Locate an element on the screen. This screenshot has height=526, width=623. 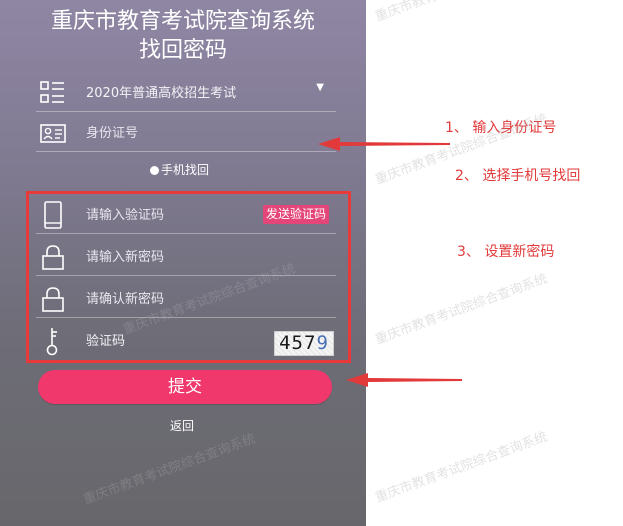
submit-button: 提交 is located at coordinates (185, 387).